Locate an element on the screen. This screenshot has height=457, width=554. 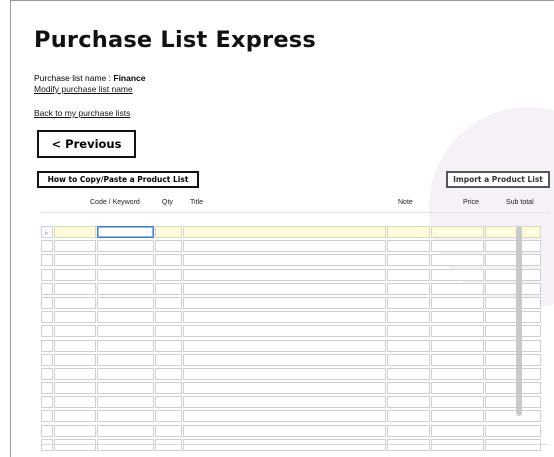
code-input-focused is located at coordinates (125, 232).